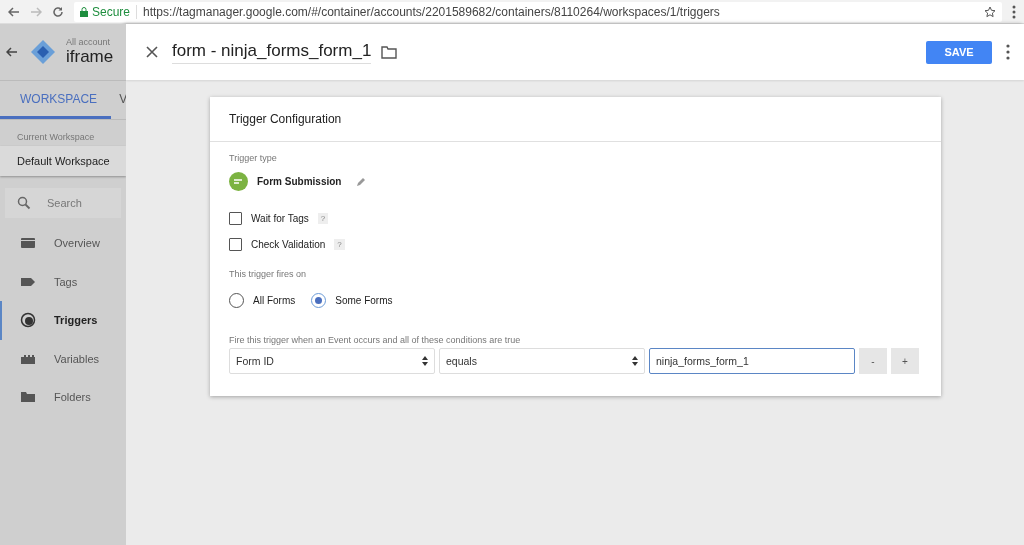 This screenshot has height=545, width=1024. What do you see at coordinates (63, 358) in the screenshot?
I see `nav-item: Variables` at bounding box center [63, 358].